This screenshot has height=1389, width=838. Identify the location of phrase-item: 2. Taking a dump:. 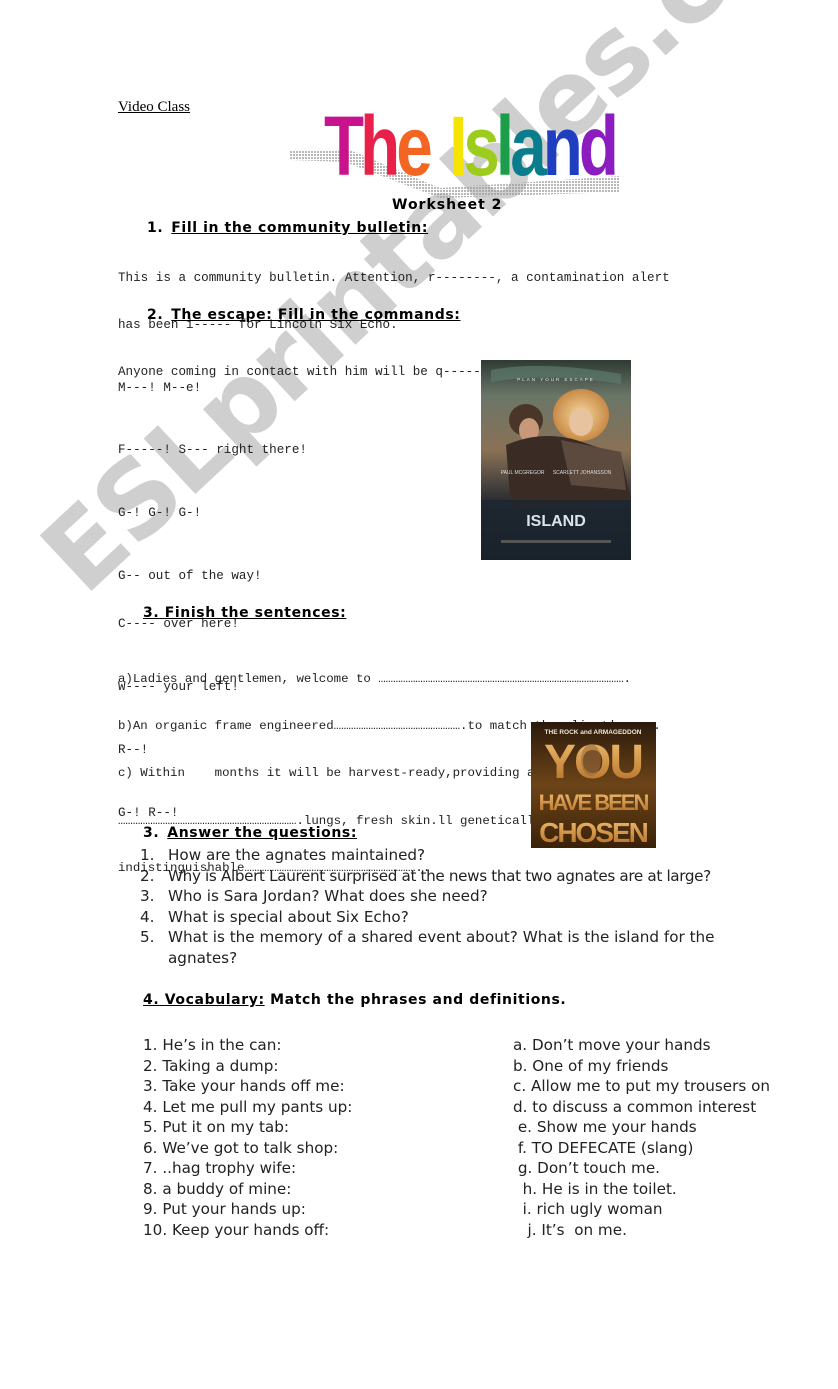
(211, 1065).